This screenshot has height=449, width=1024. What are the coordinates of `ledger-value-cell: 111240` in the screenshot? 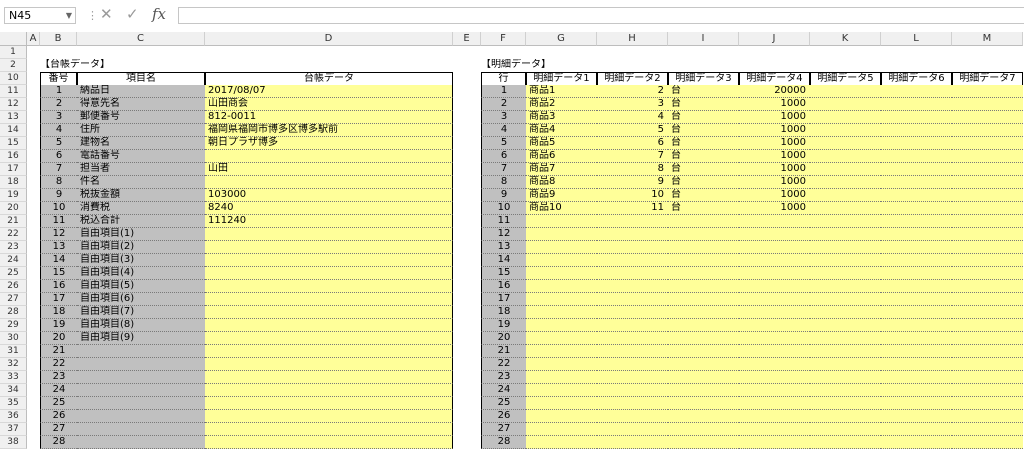 It's located at (329, 221).